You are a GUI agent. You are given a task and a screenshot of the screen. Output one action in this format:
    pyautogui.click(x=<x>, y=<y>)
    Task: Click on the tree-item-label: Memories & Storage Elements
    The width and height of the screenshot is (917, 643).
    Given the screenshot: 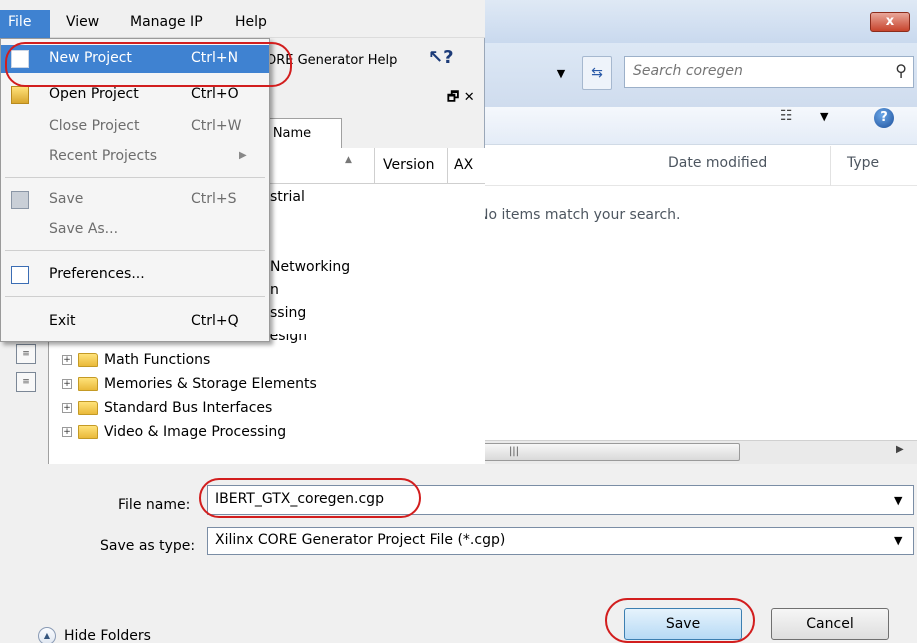 What is the action you would take?
    pyautogui.click(x=210, y=384)
    